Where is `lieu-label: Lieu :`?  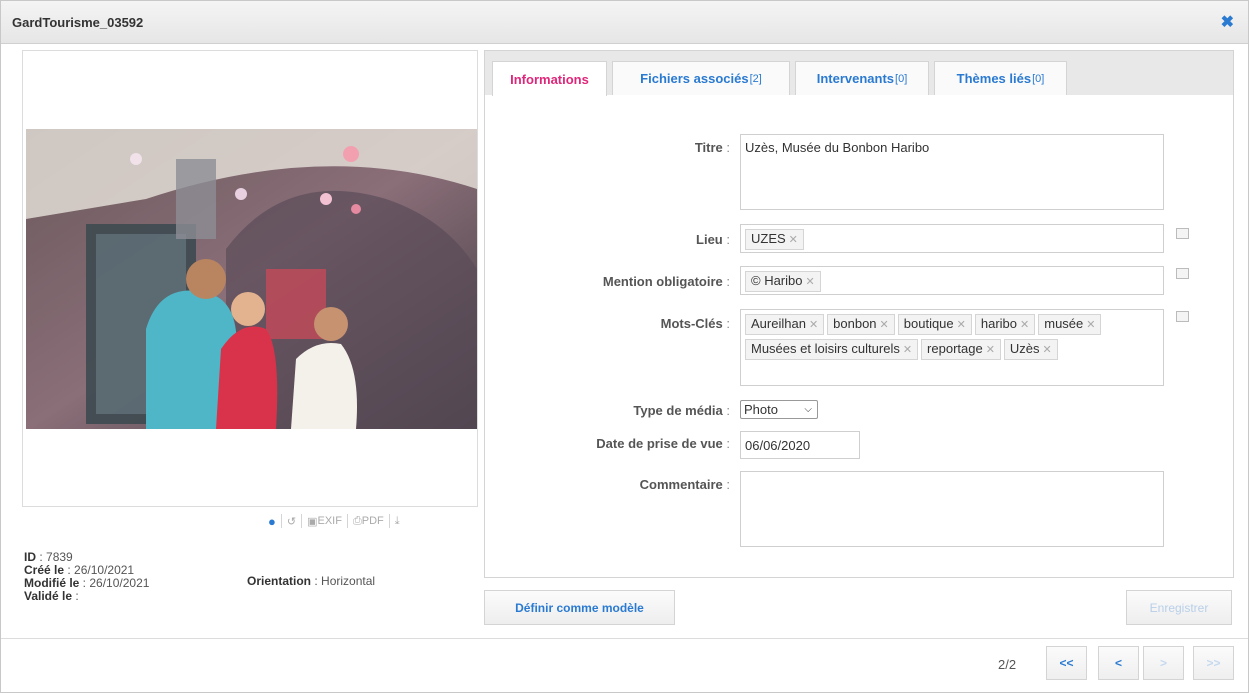 lieu-label: Lieu : is located at coordinates (713, 239).